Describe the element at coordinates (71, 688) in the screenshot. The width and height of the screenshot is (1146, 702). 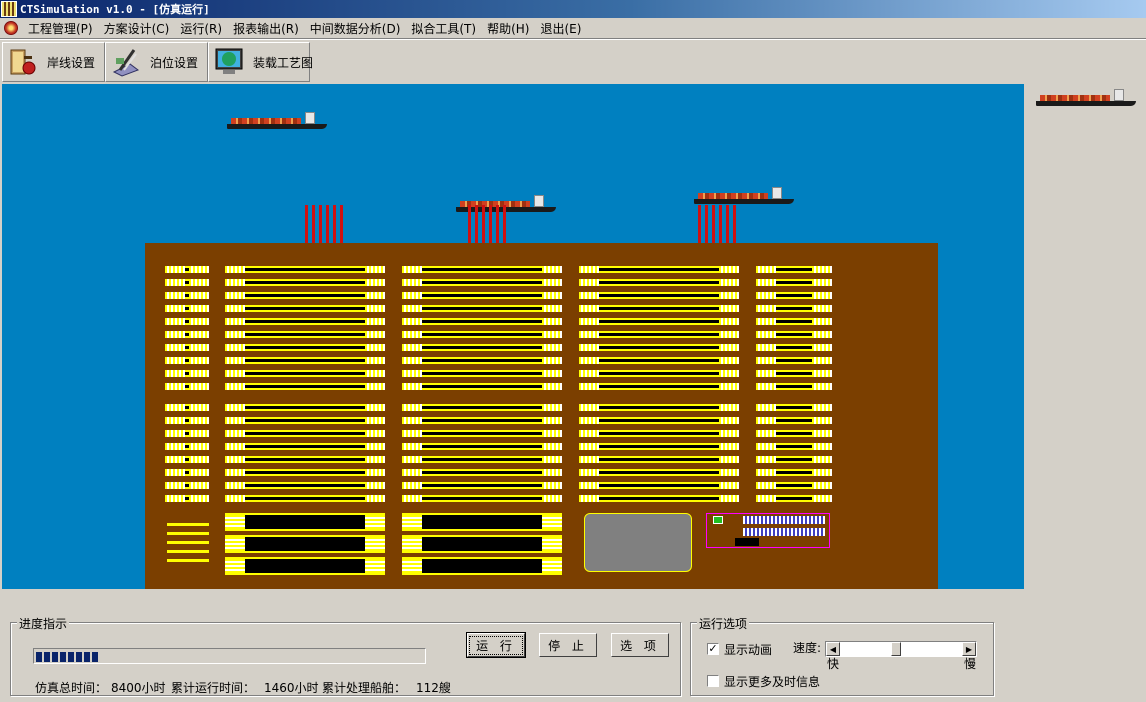
I see `total-time-label: 仿真总时间：` at that location.